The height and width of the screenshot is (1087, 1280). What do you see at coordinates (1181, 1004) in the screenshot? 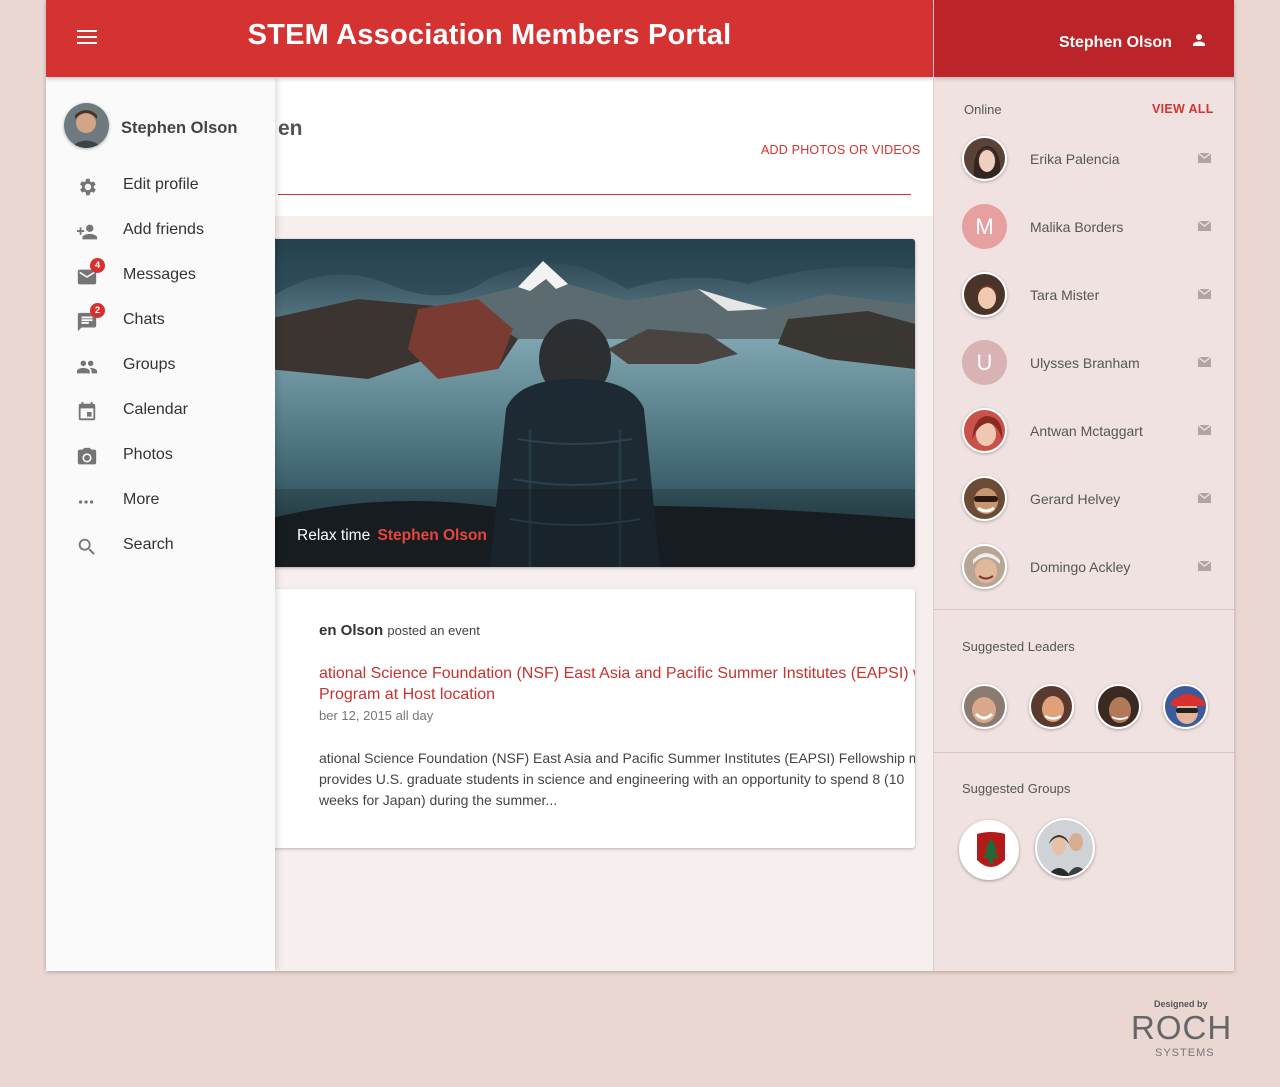
I see `credit-label: Designed by` at bounding box center [1181, 1004].